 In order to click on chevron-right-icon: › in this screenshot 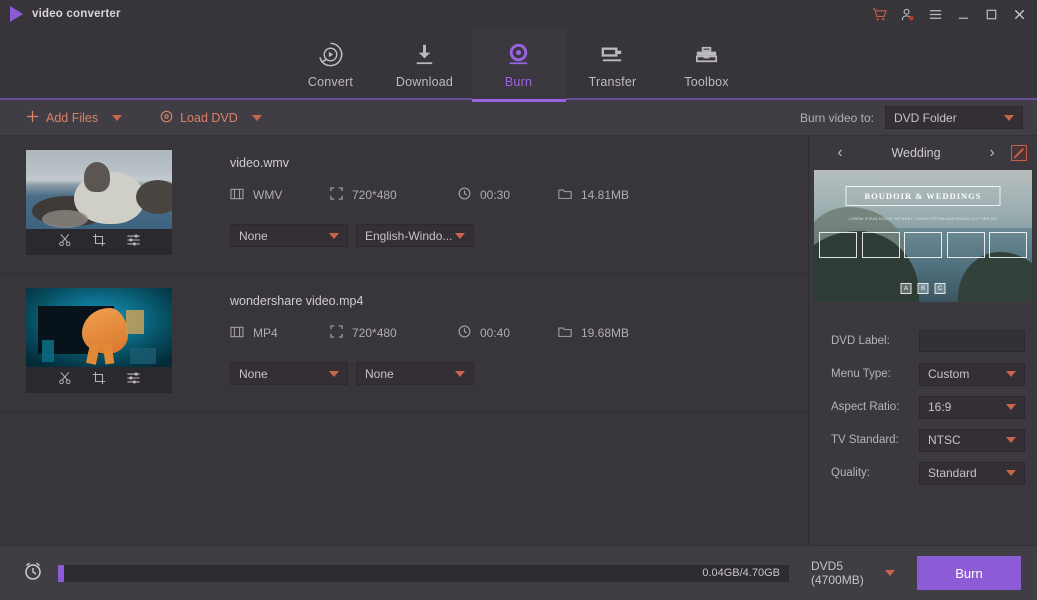, I will do `click(992, 153)`.